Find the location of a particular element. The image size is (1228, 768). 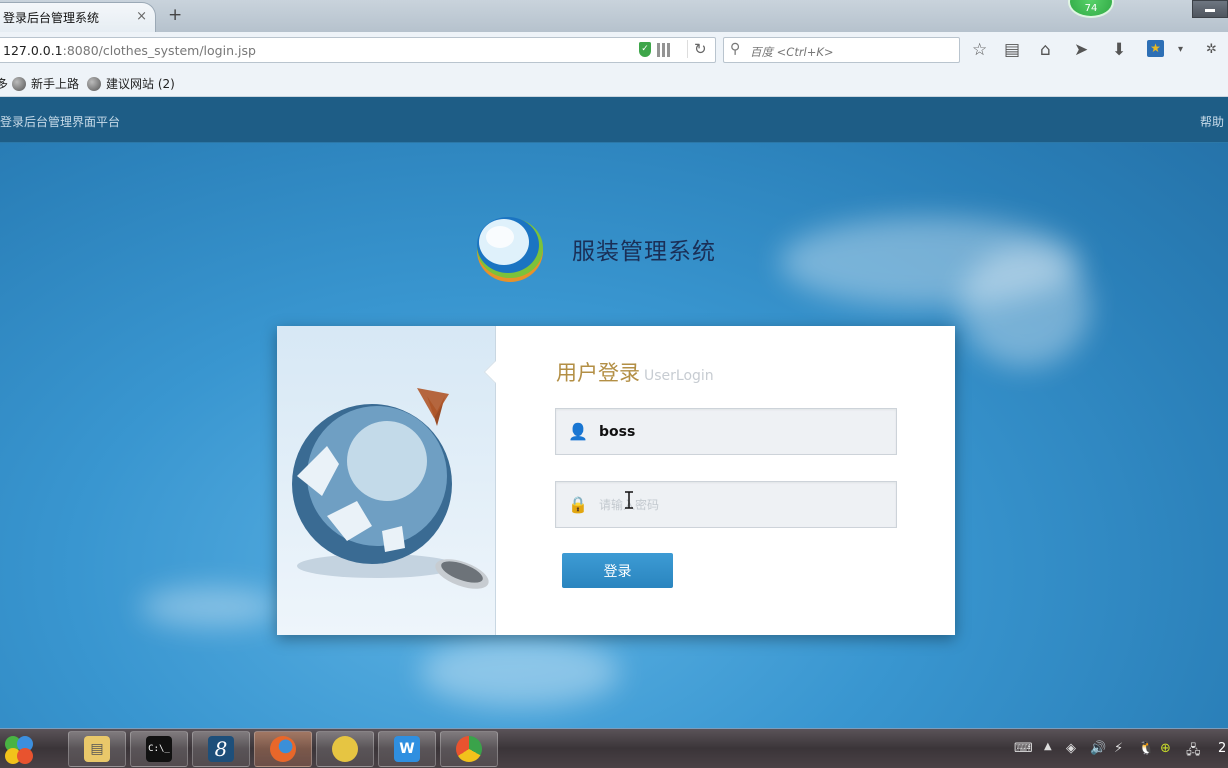

bookmark-label: 建议网站 (2) is located at coordinates (140, 84).